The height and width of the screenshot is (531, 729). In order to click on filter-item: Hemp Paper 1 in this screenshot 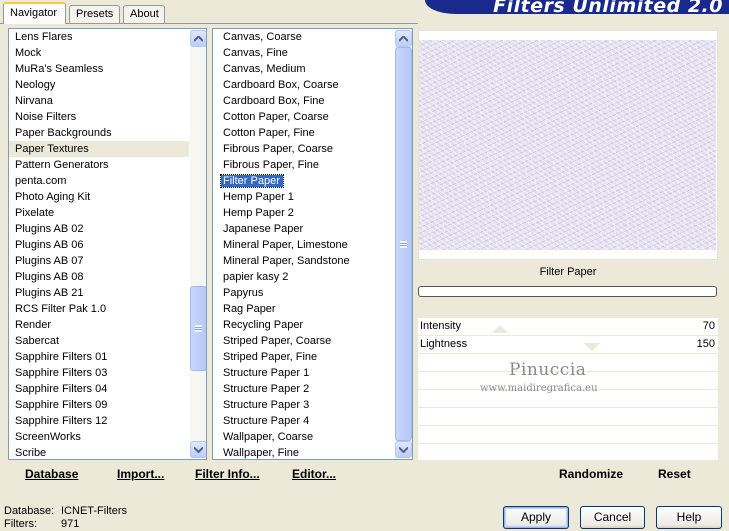, I will do `click(307, 197)`.